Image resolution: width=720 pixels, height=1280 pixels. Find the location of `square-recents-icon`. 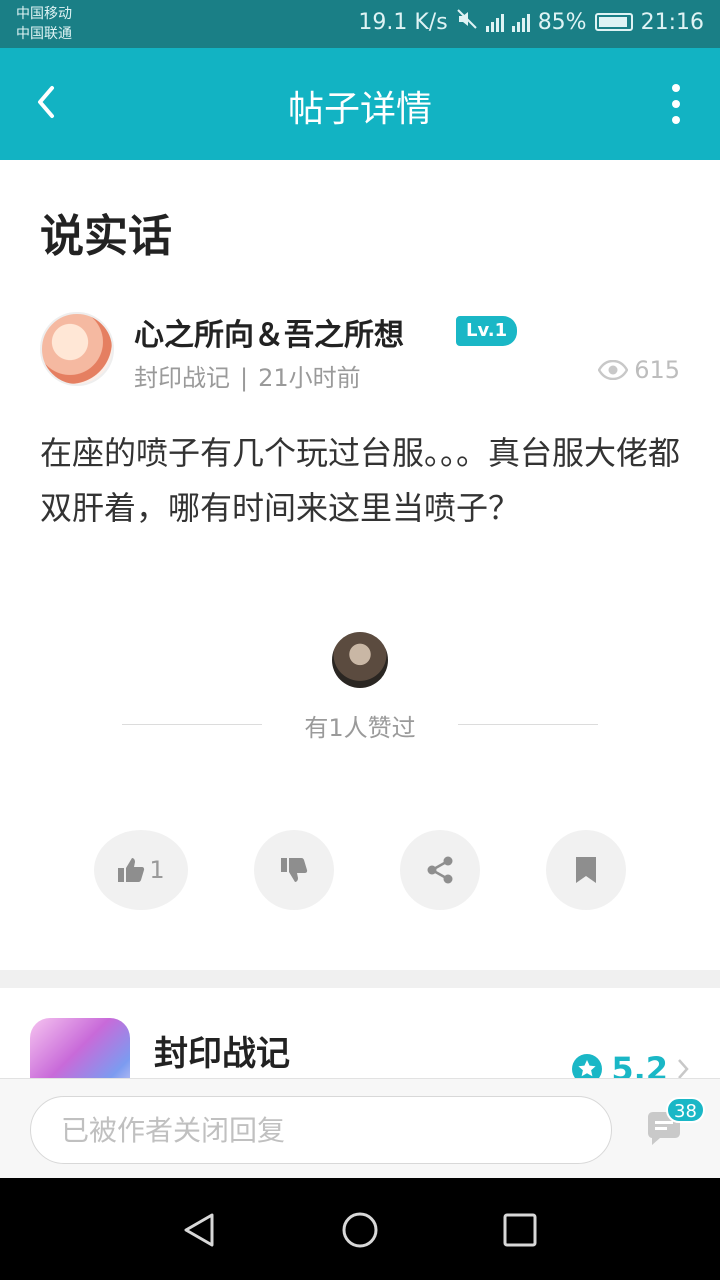

square-recents-icon is located at coordinates (520, 1230).